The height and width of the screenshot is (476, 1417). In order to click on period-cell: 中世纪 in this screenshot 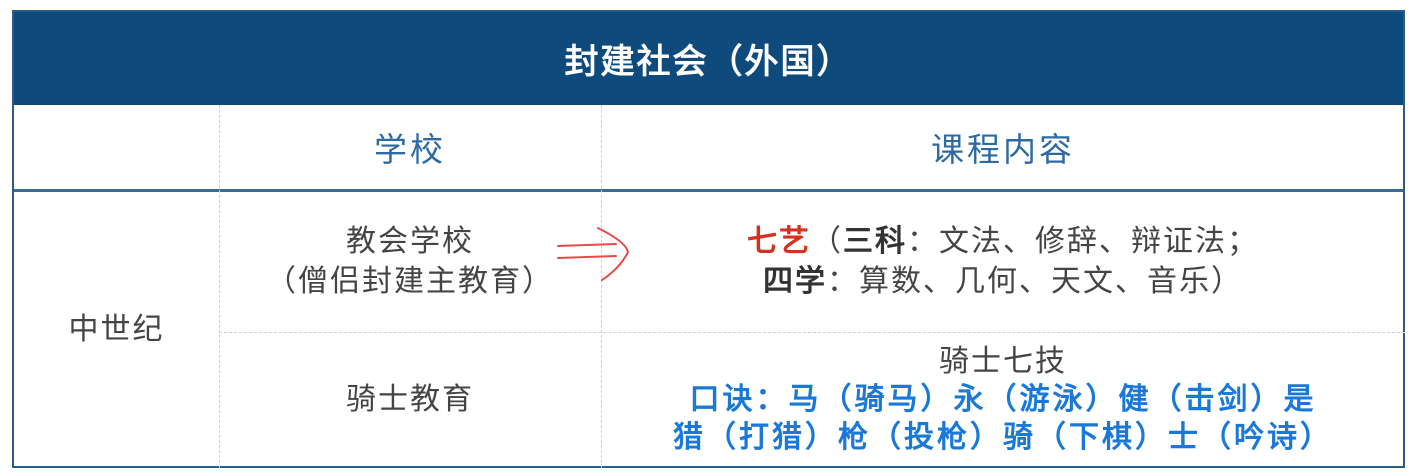, I will do `click(116, 330)`.